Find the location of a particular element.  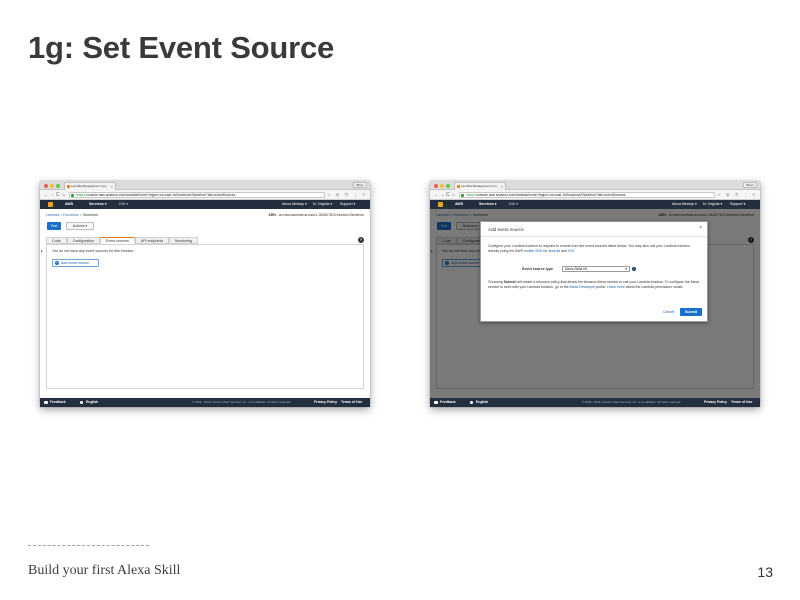

tab-api-endpoints: API endpoints is located at coordinates (152, 240).